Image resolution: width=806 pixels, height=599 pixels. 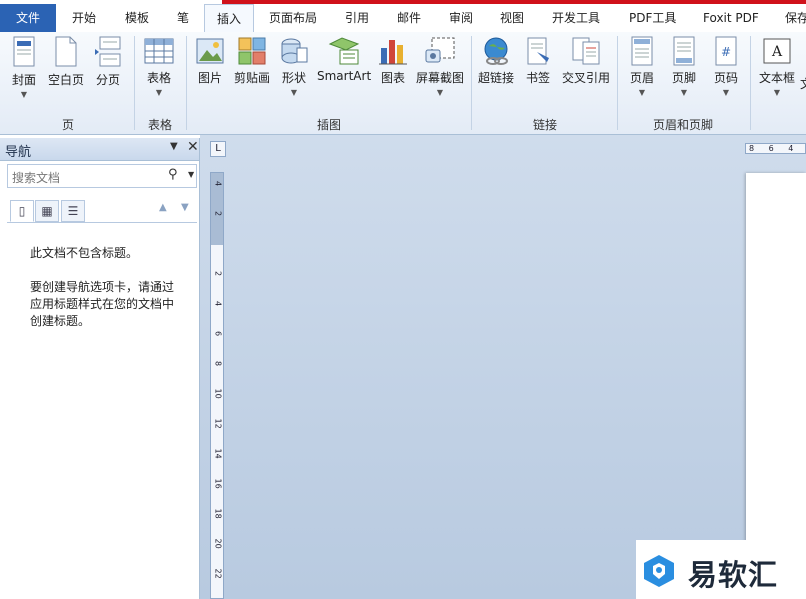 I want to click on screenshot-button: 屏幕截图 ▼, so click(x=440, y=67).